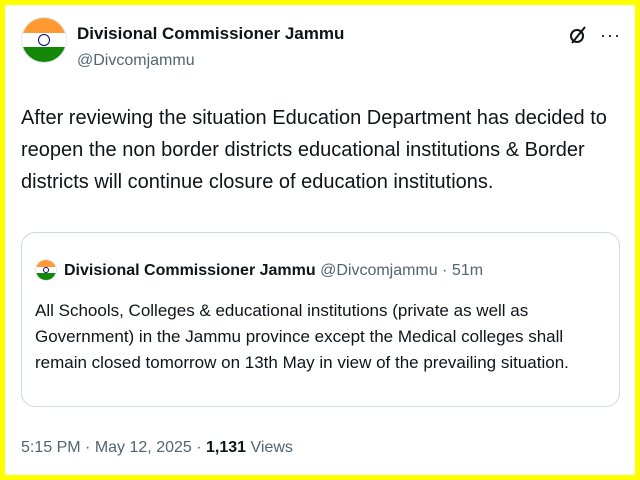 This screenshot has width=640, height=480. What do you see at coordinates (467, 270) in the screenshot?
I see `quote-relative-time: 51m` at bounding box center [467, 270].